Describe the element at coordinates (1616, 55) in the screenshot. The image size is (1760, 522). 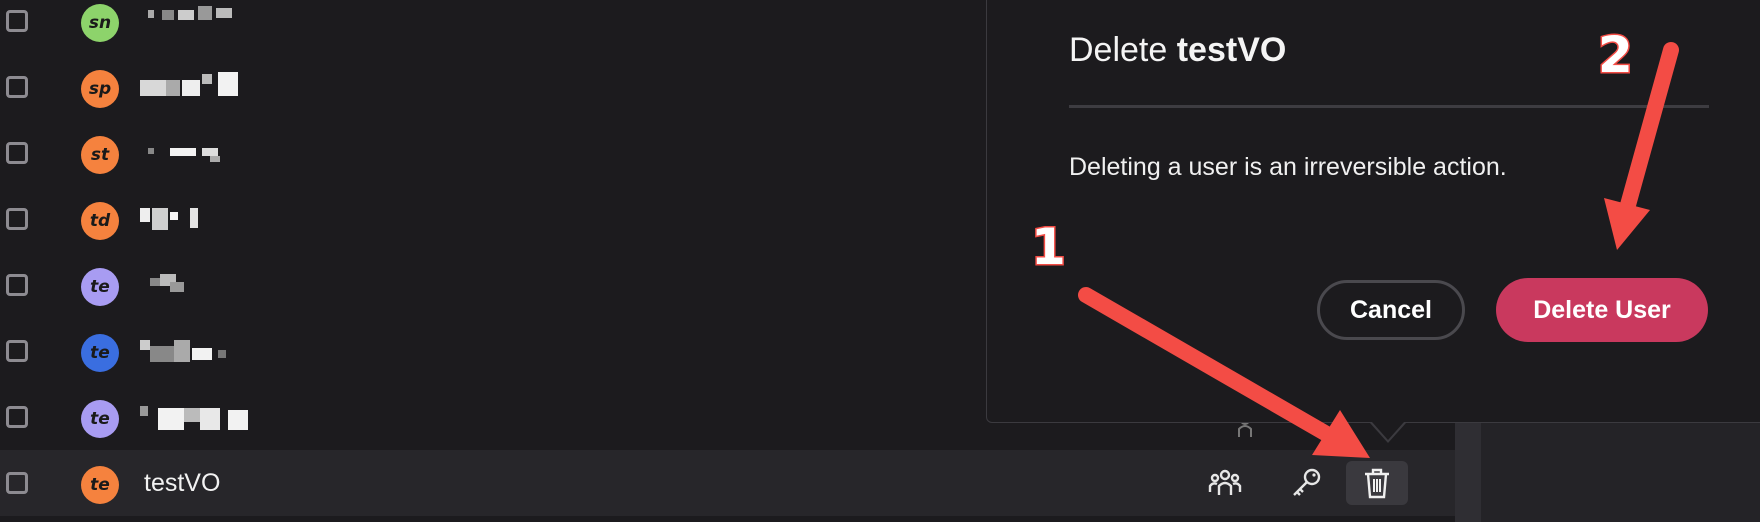
I see `step-2-label: 2` at that location.